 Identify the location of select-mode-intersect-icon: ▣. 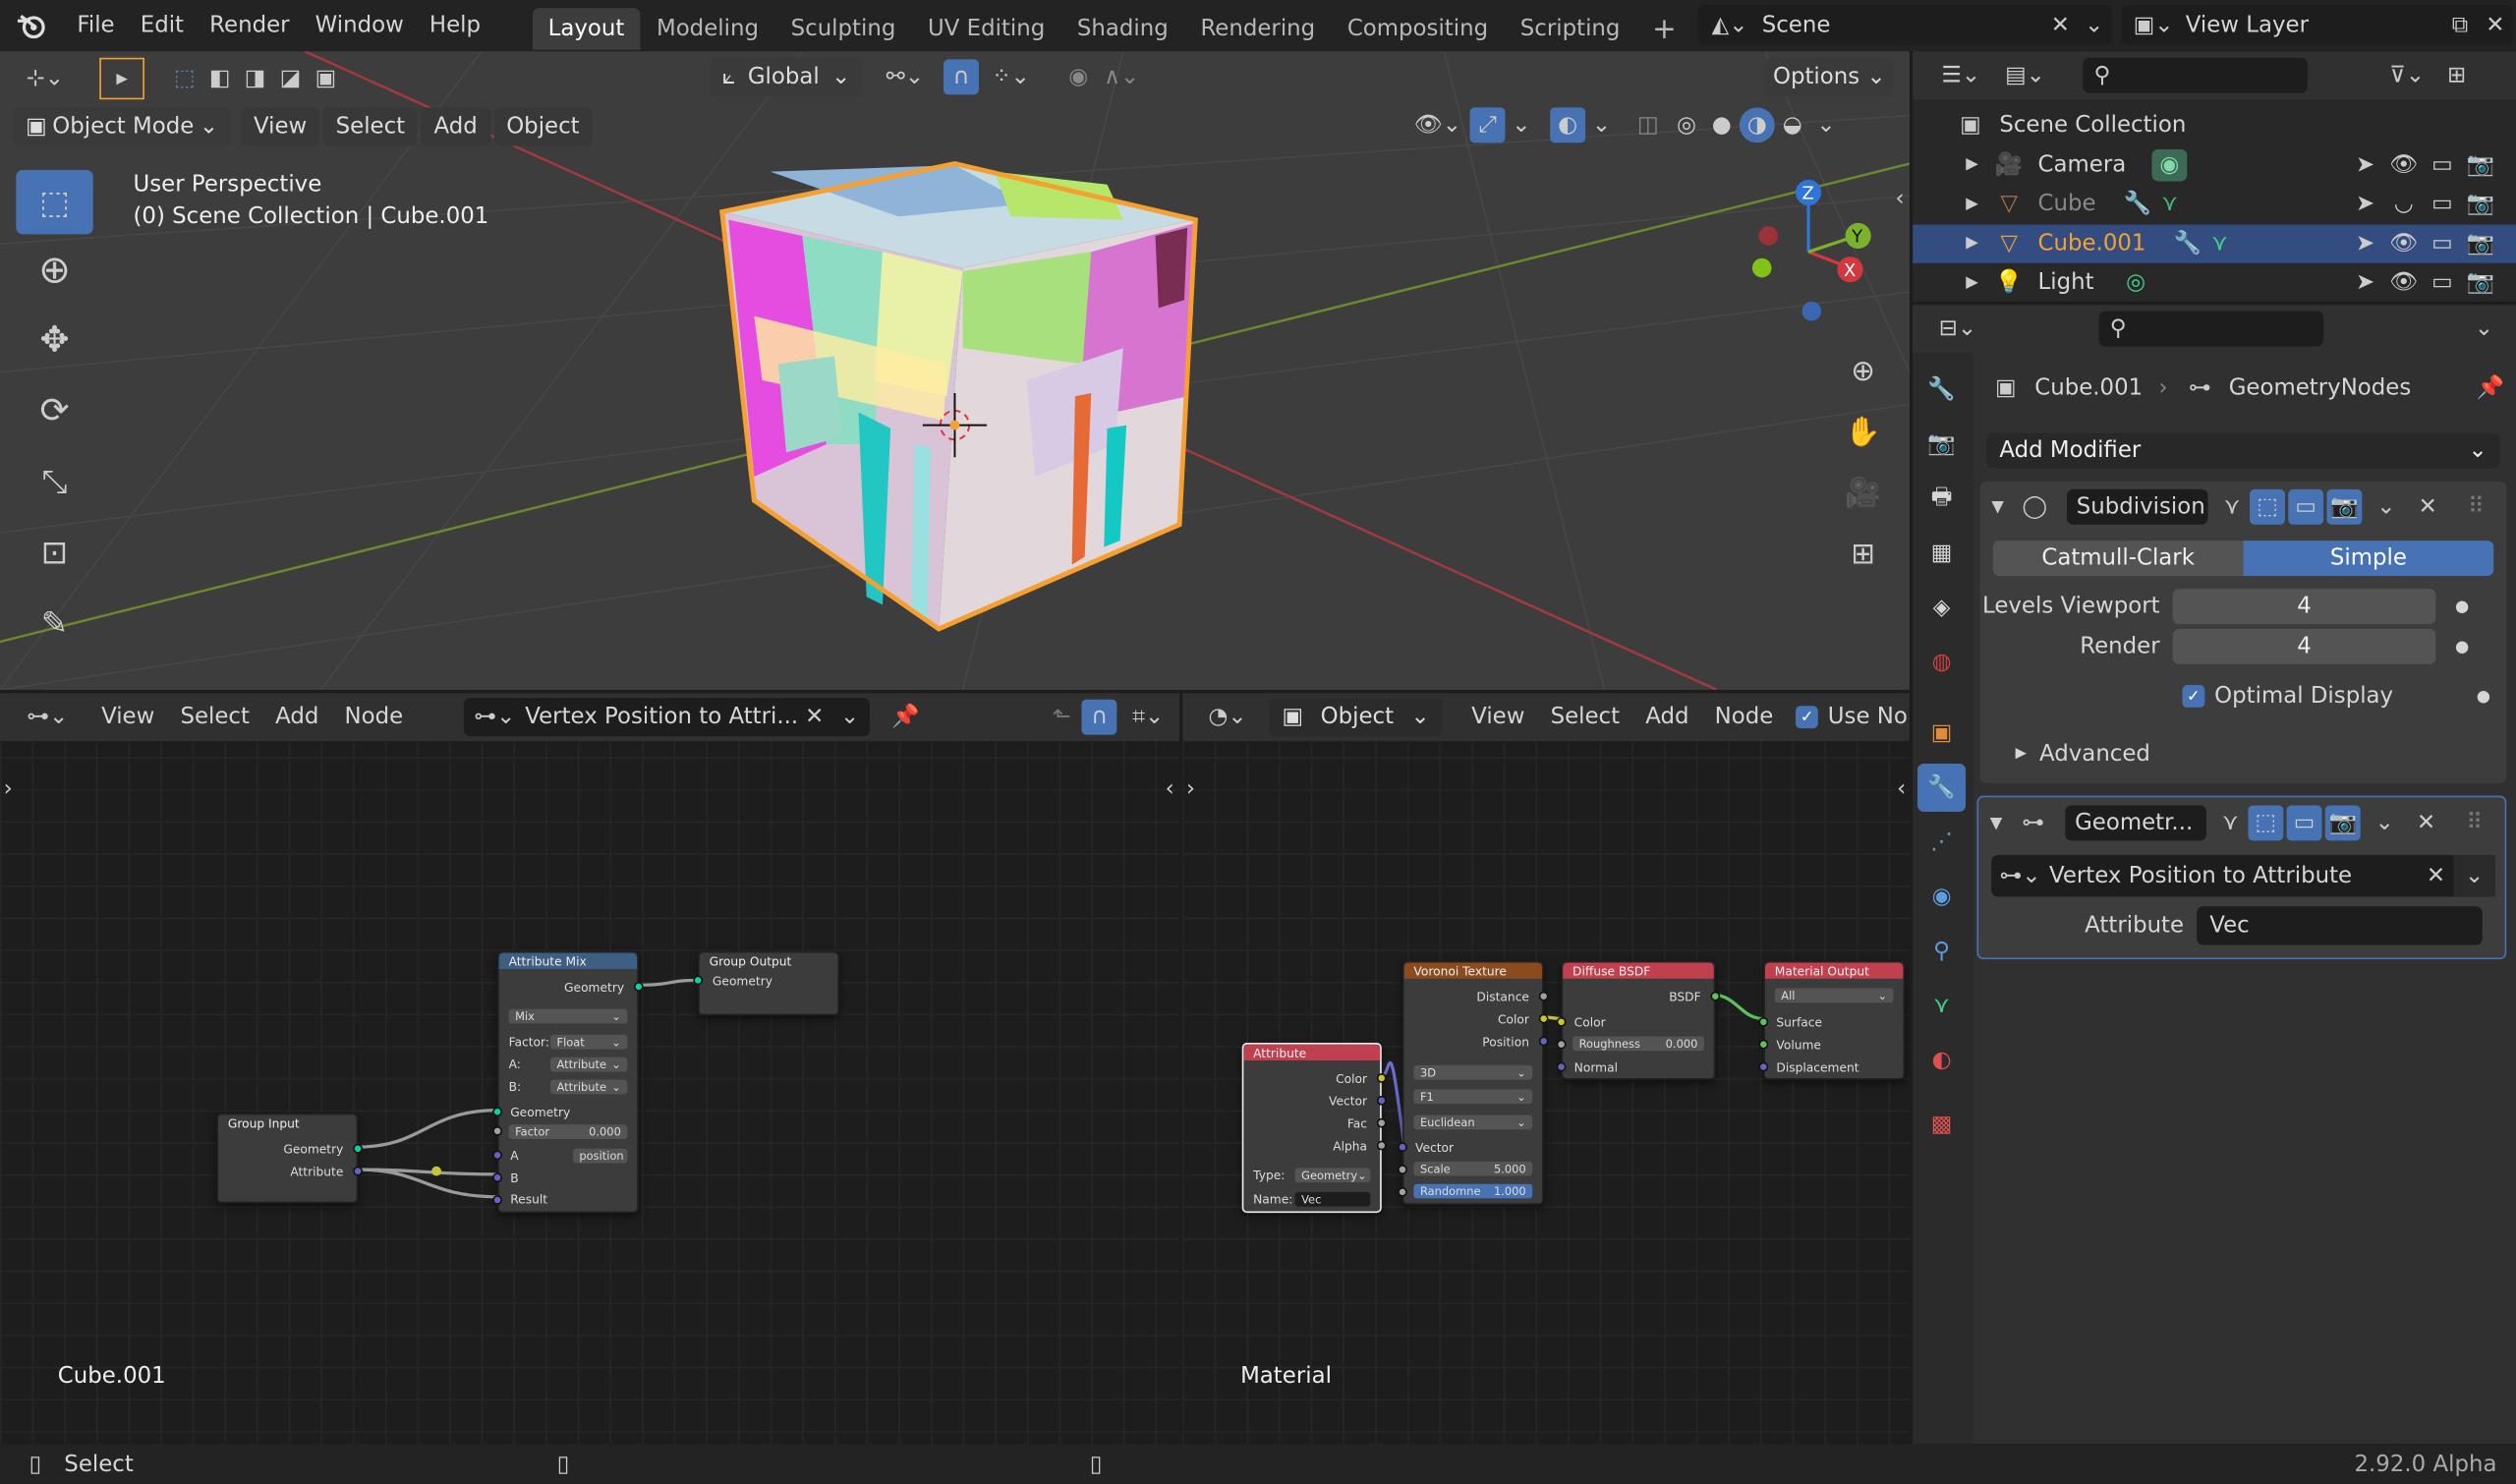
(325, 78).